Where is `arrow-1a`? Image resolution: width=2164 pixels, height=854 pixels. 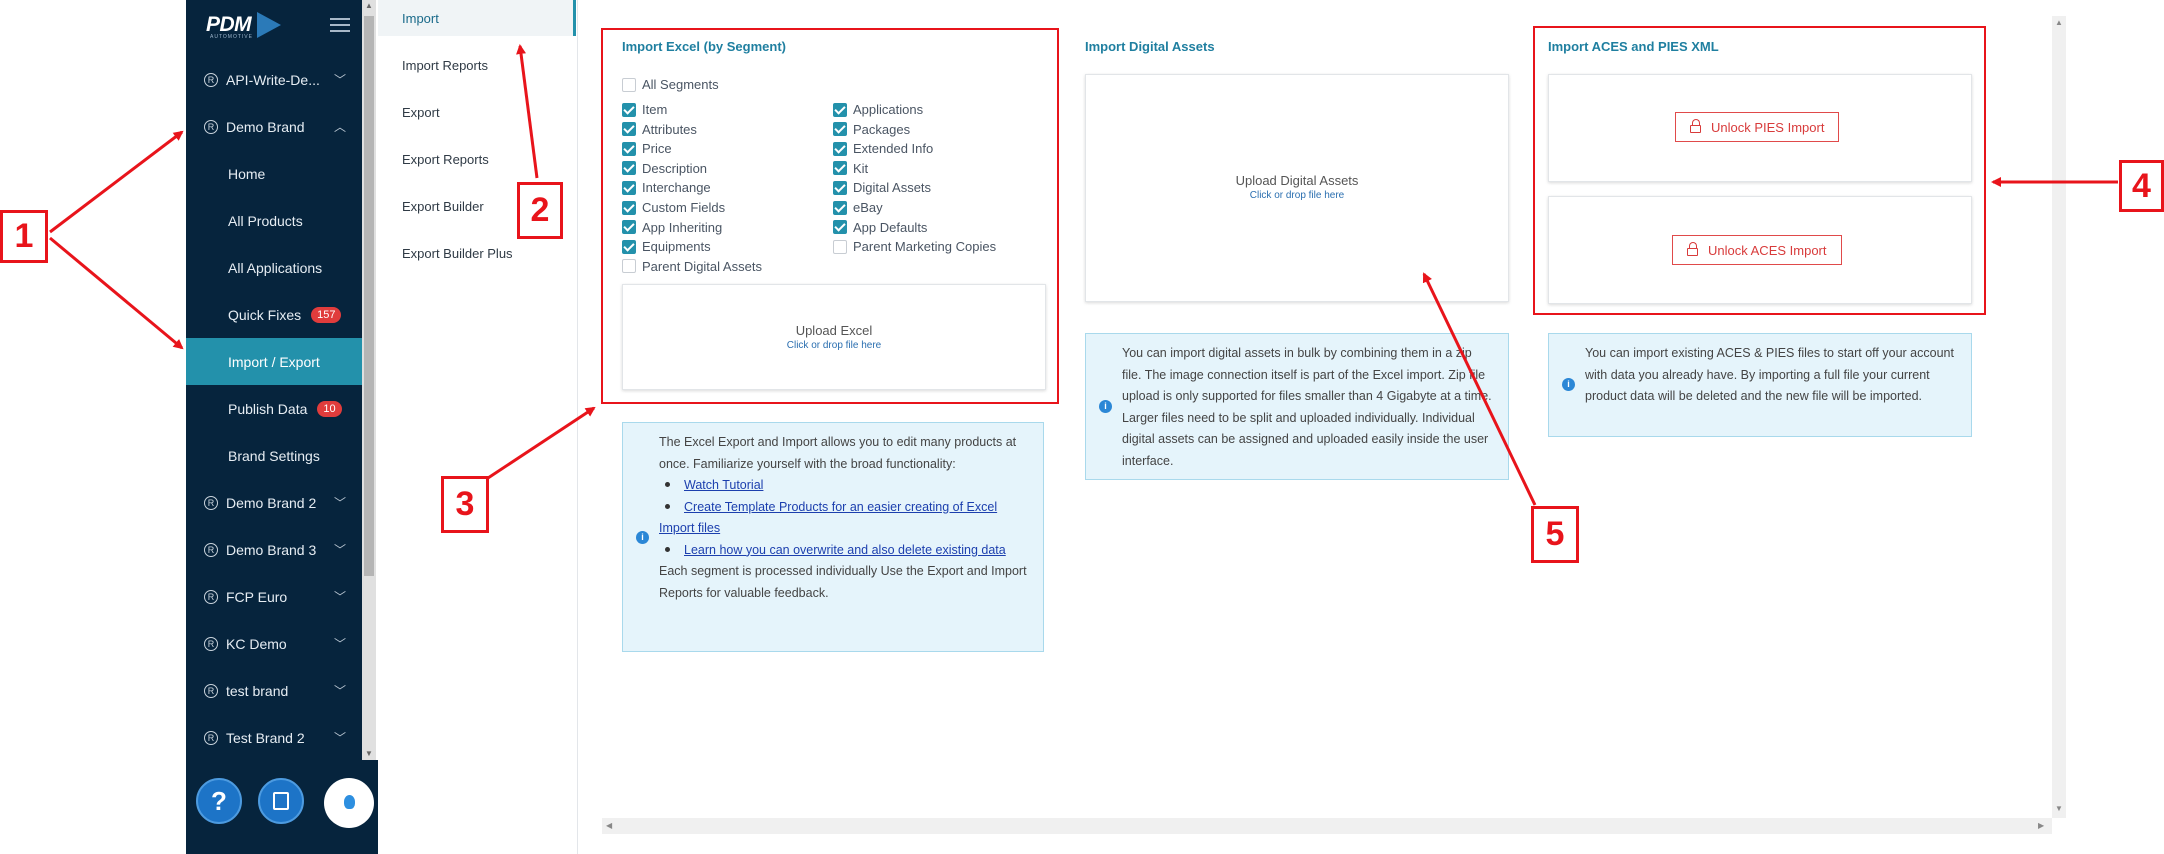
arrow-1a is located at coordinates (116, 182).